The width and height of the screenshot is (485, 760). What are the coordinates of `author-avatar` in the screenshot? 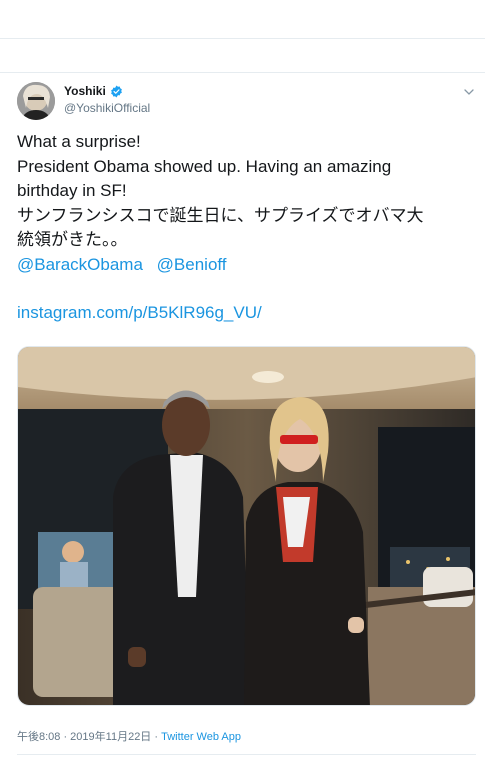 It's located at (36, 101).